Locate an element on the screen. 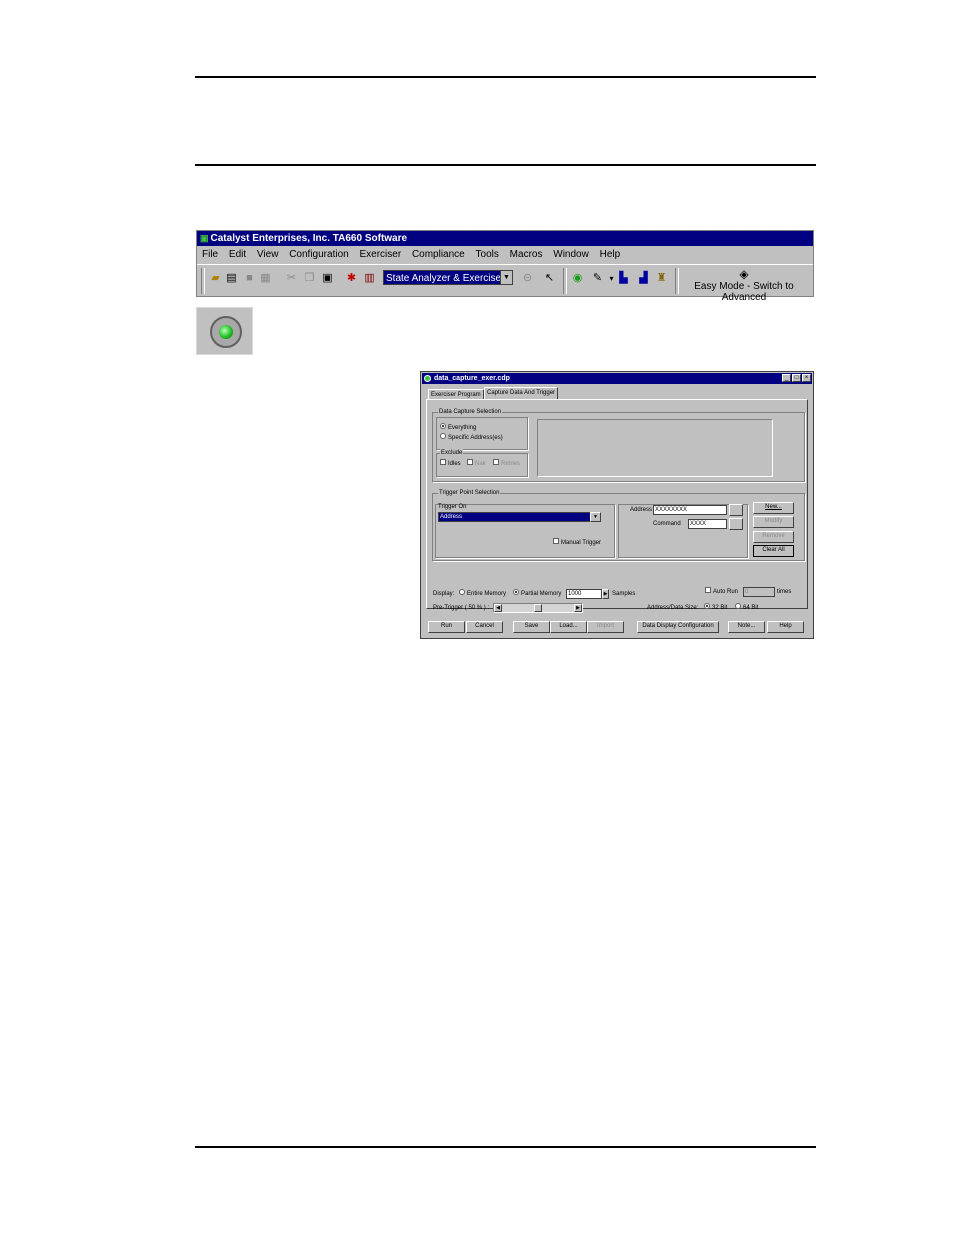 The height and width of the screenshot is (1235, 954). exclude-nak-checkbox: Nak is located at coordinates (476, 463).